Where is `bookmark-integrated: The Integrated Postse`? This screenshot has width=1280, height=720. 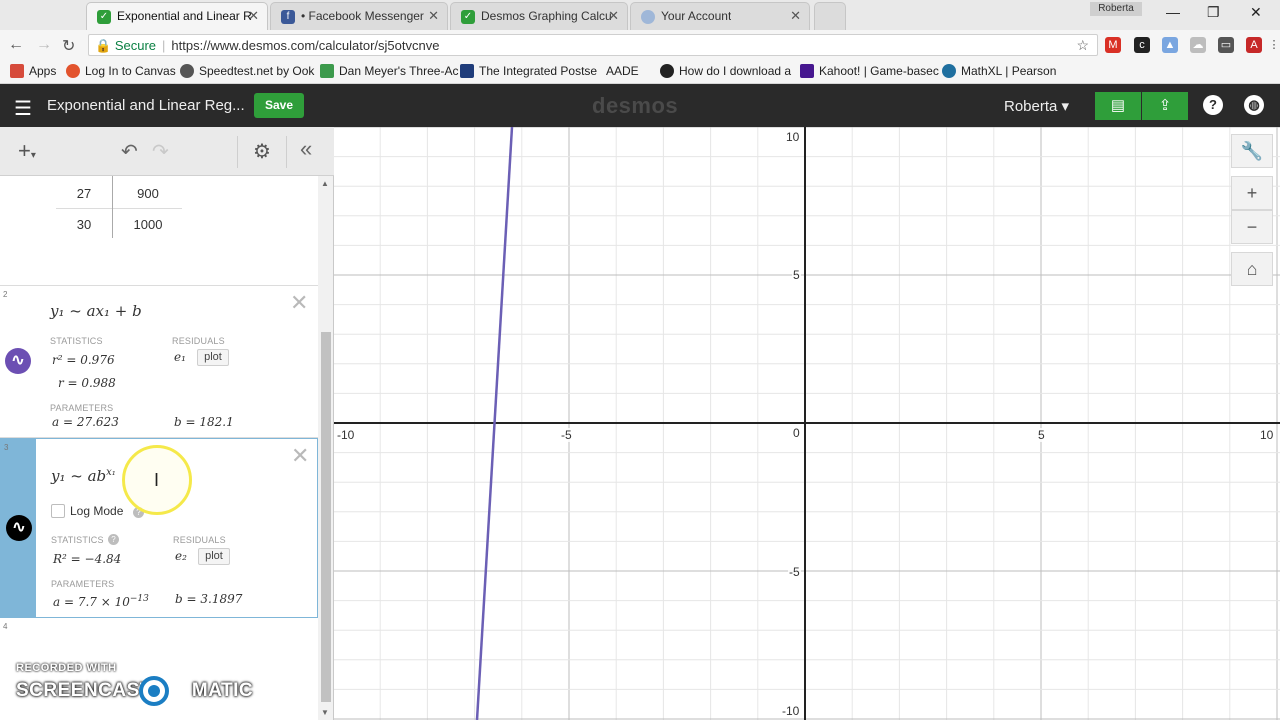 bookmark-integrated: The Integrated Postse is located at coordinates (528, 71).